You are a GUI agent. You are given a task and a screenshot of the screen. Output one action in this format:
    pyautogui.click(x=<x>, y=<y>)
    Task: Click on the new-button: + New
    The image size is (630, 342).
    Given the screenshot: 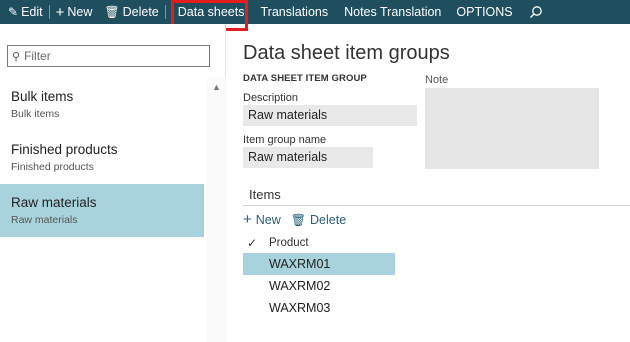 What is the action you would take?
    pyautogui.click(x=74, y=12)
    